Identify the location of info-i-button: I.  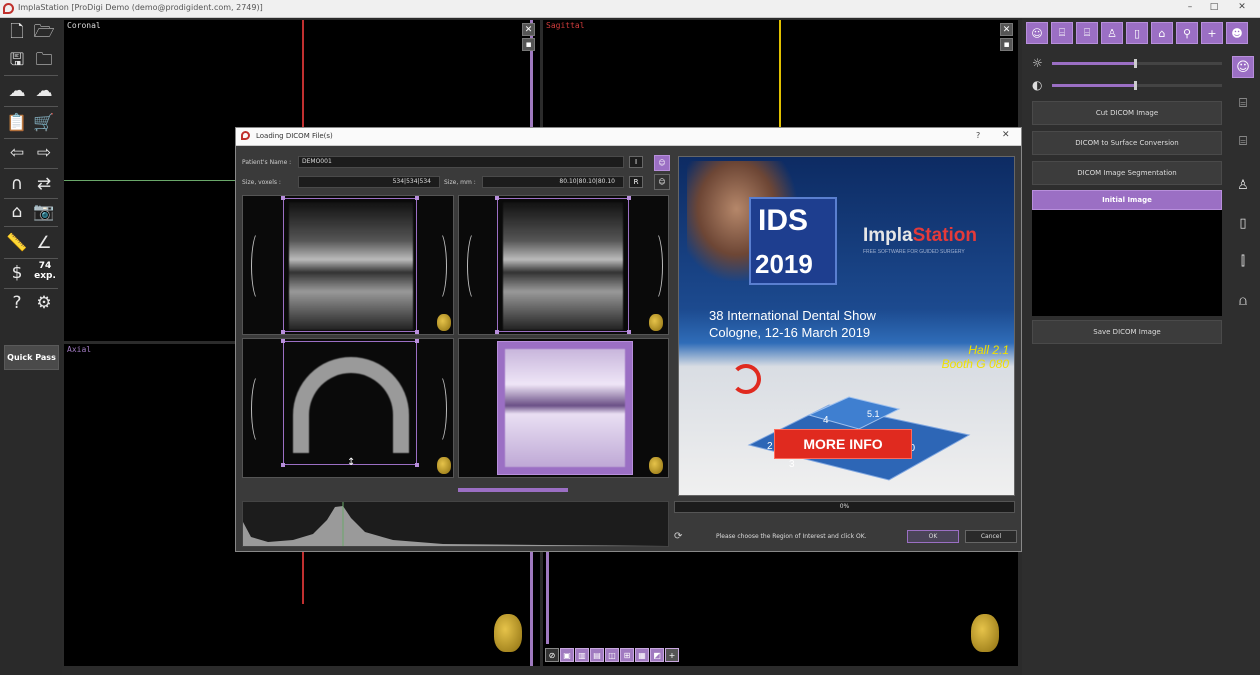
(636, 162).